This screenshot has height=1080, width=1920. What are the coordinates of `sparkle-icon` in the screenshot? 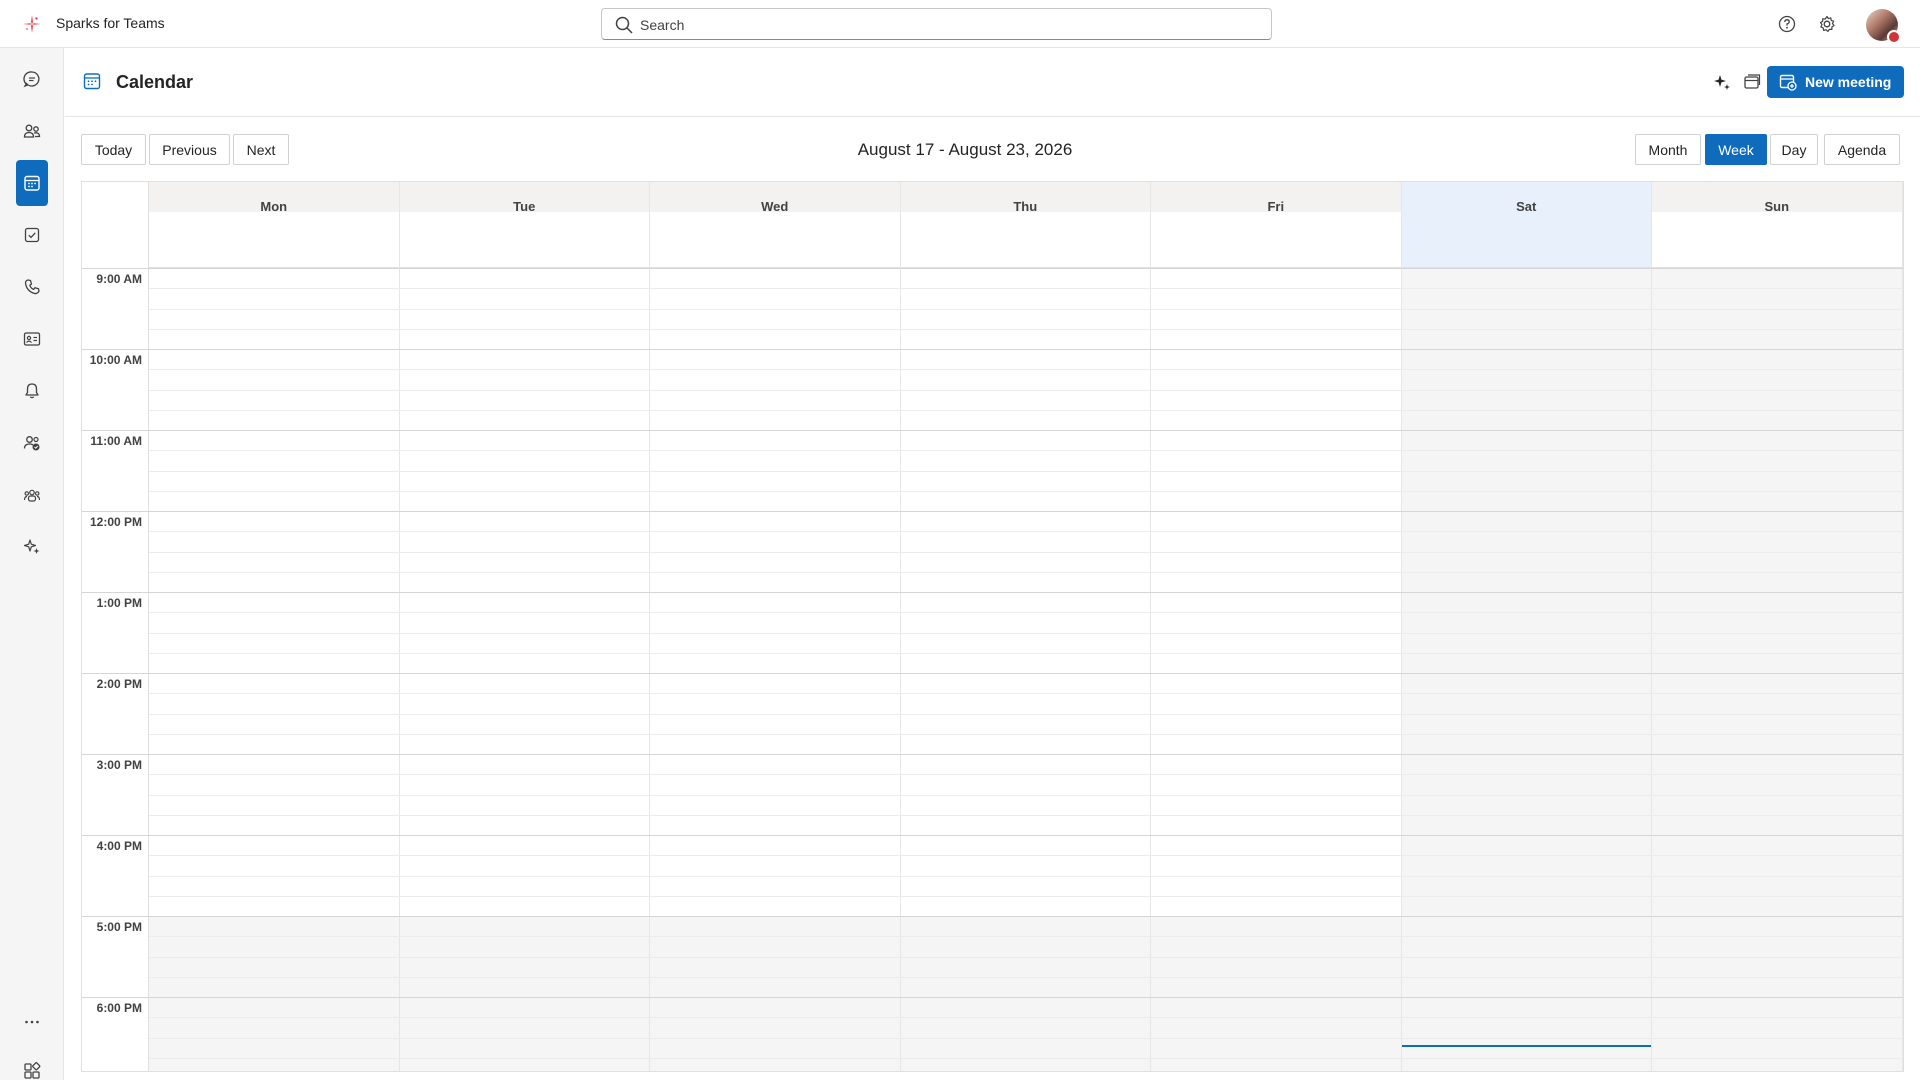 It's located at (1722, 82).